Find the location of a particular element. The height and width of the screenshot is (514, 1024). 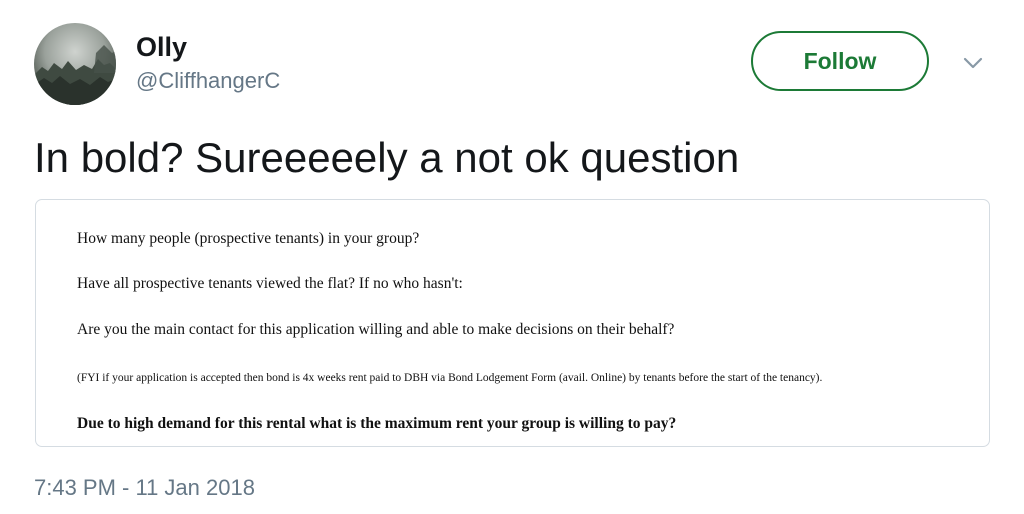

tweet-timestamp: 7:43 PM - 11 Jan 2018 is located at coordinates (144, 488).